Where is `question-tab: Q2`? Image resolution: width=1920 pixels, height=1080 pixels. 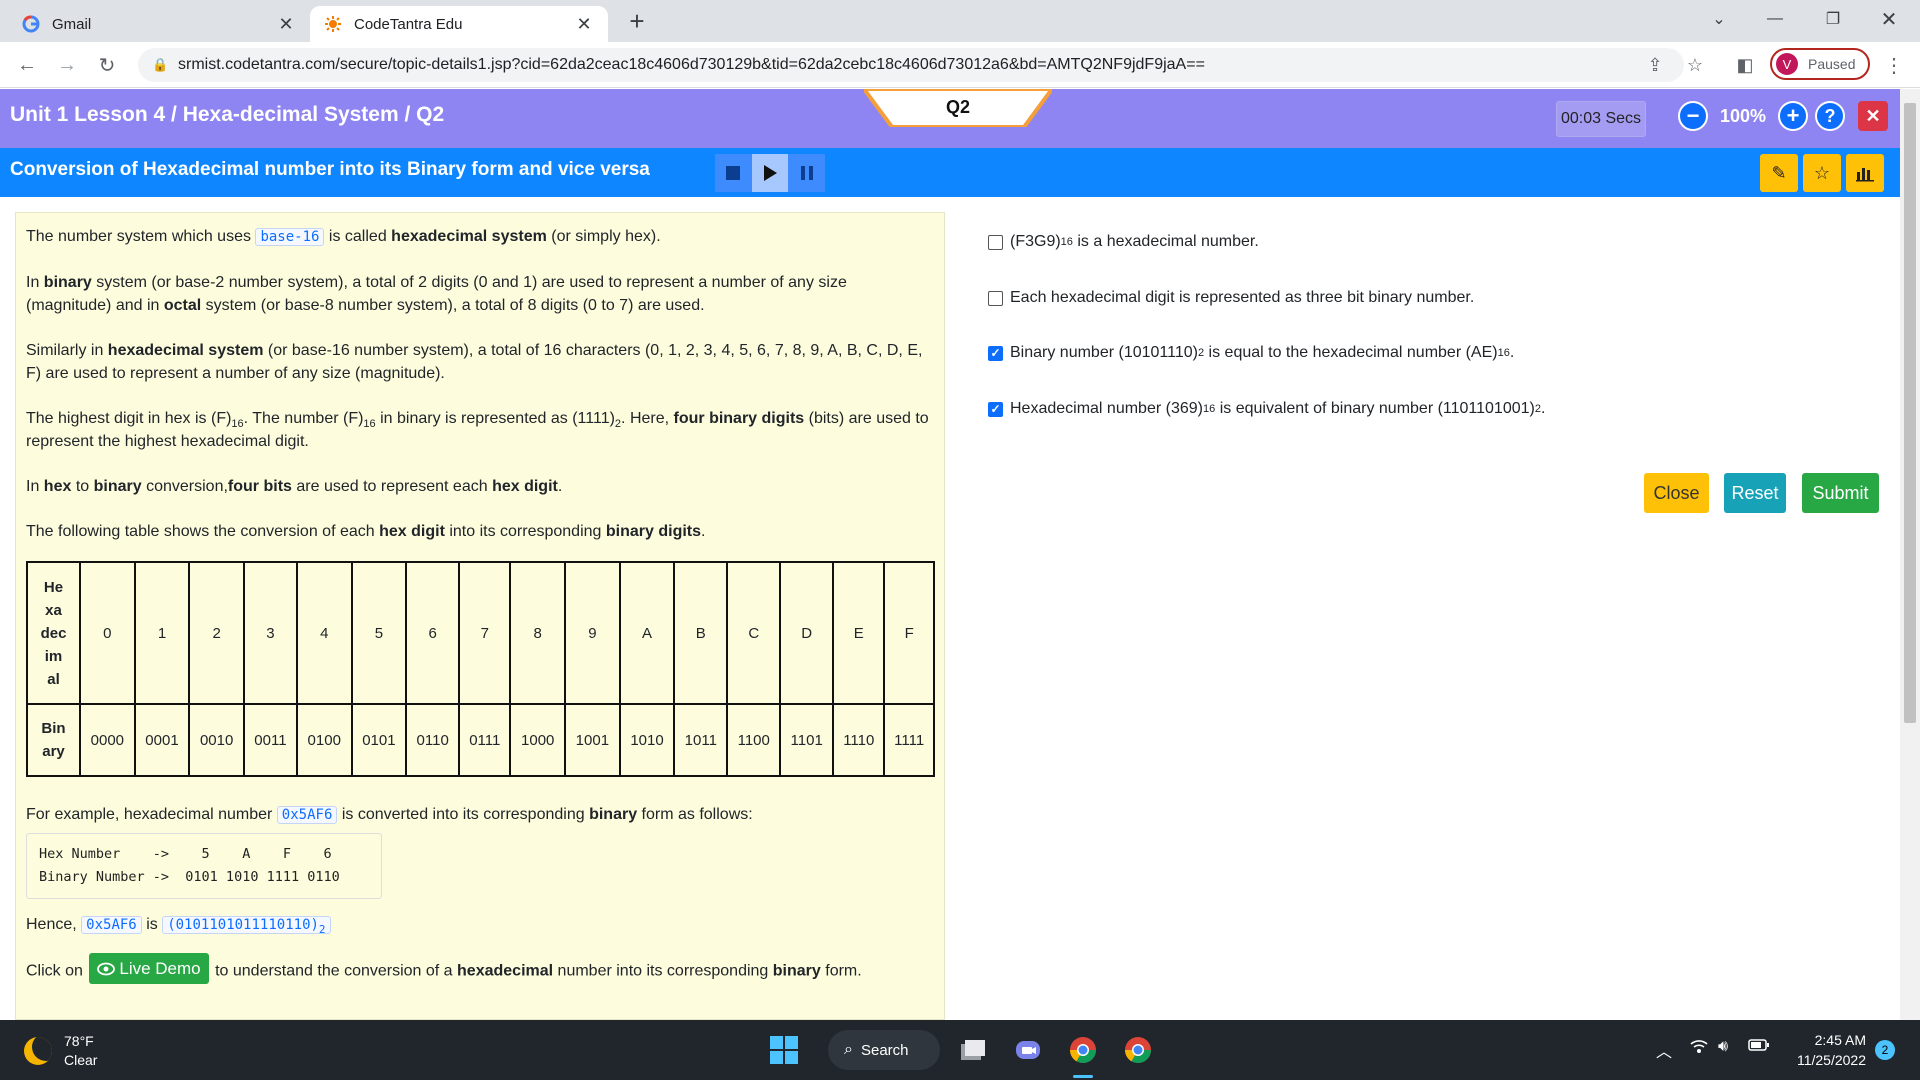 question-tab: Q2 is located at coordinates (958, 108).